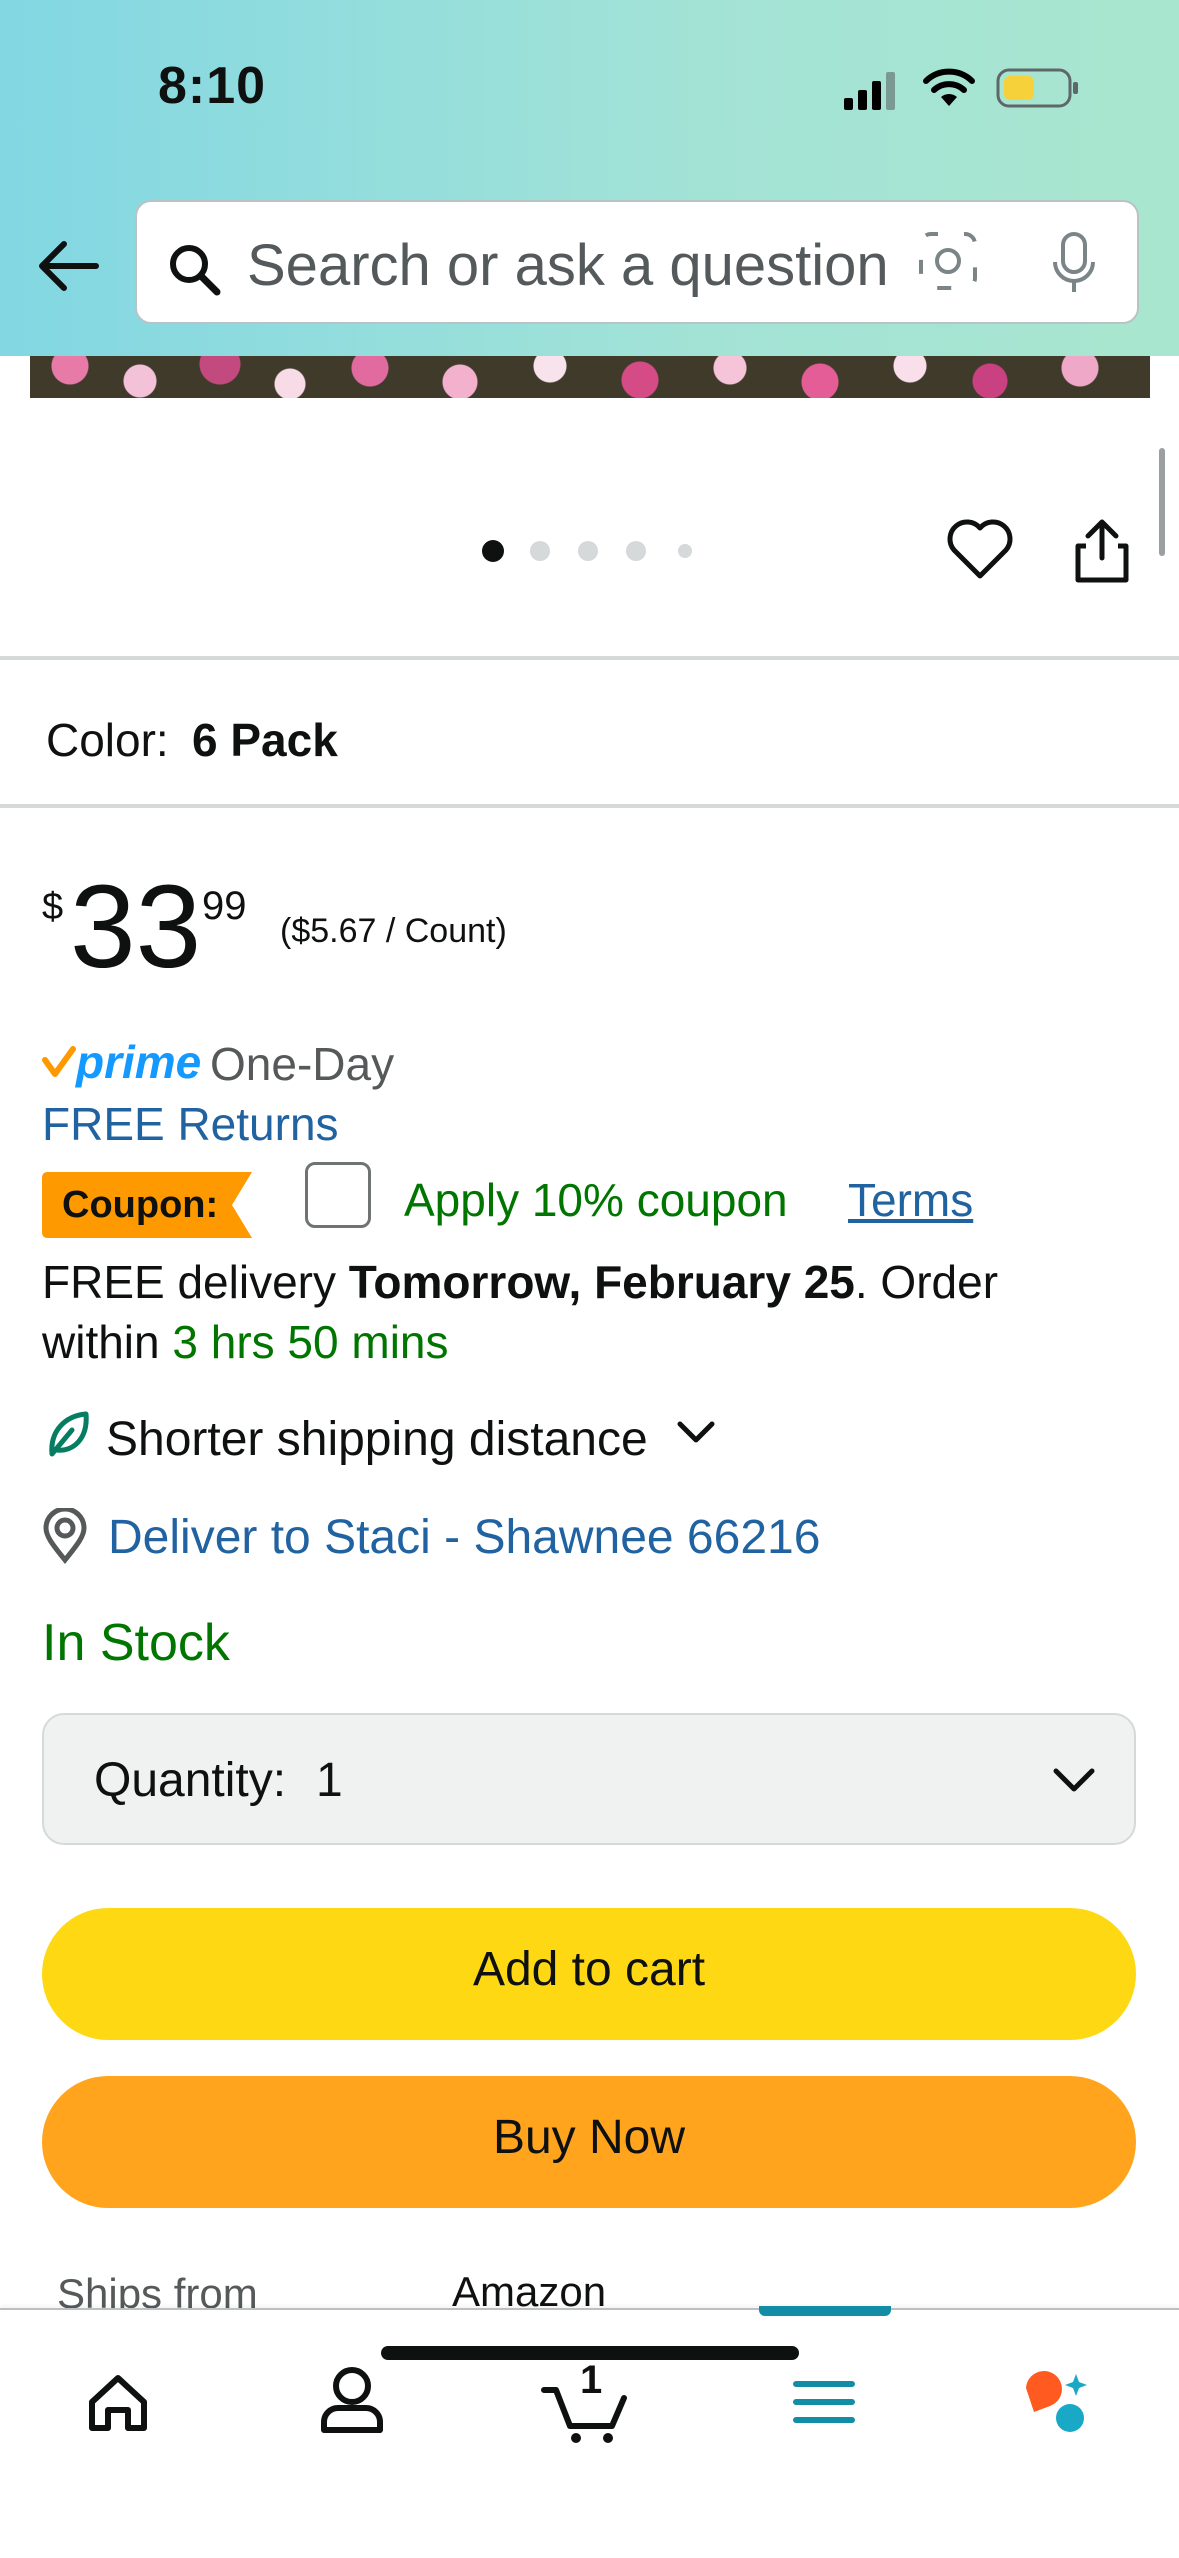  I want to click on leaf-icon, so click(69, 1434).